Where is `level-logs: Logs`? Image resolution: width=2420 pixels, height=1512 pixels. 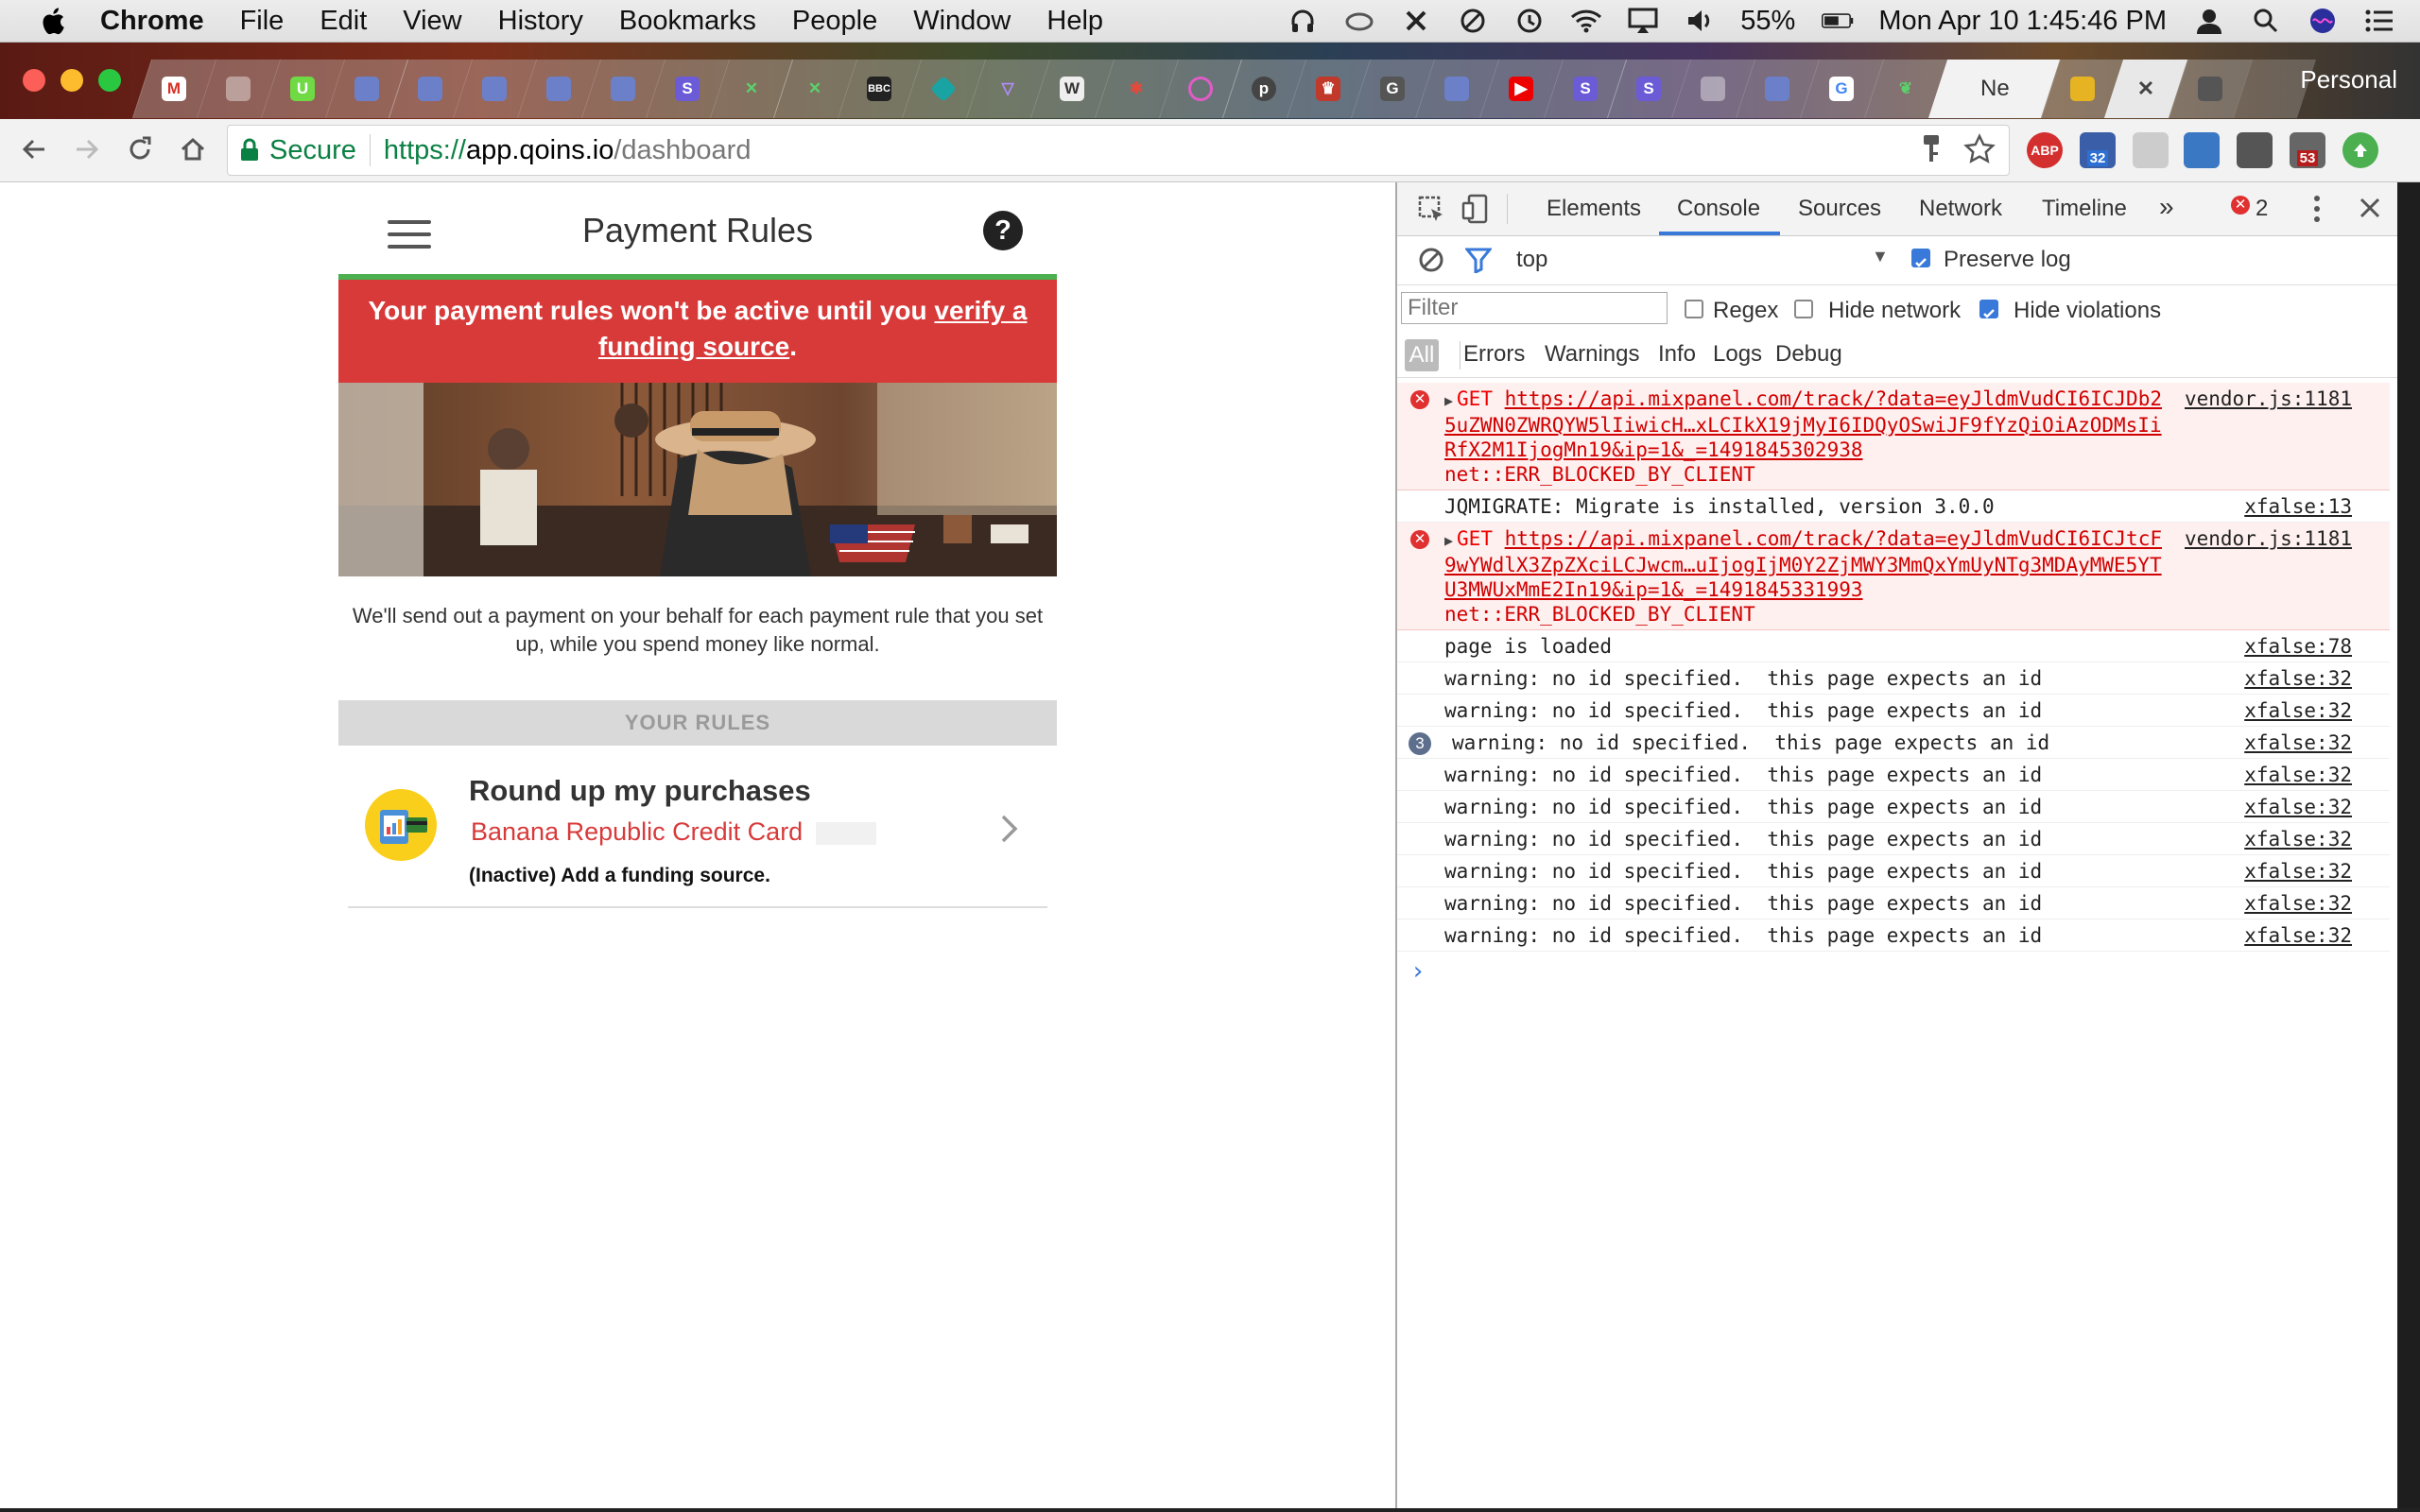
level-logs: Logs is located at coordinates (1737, 354).